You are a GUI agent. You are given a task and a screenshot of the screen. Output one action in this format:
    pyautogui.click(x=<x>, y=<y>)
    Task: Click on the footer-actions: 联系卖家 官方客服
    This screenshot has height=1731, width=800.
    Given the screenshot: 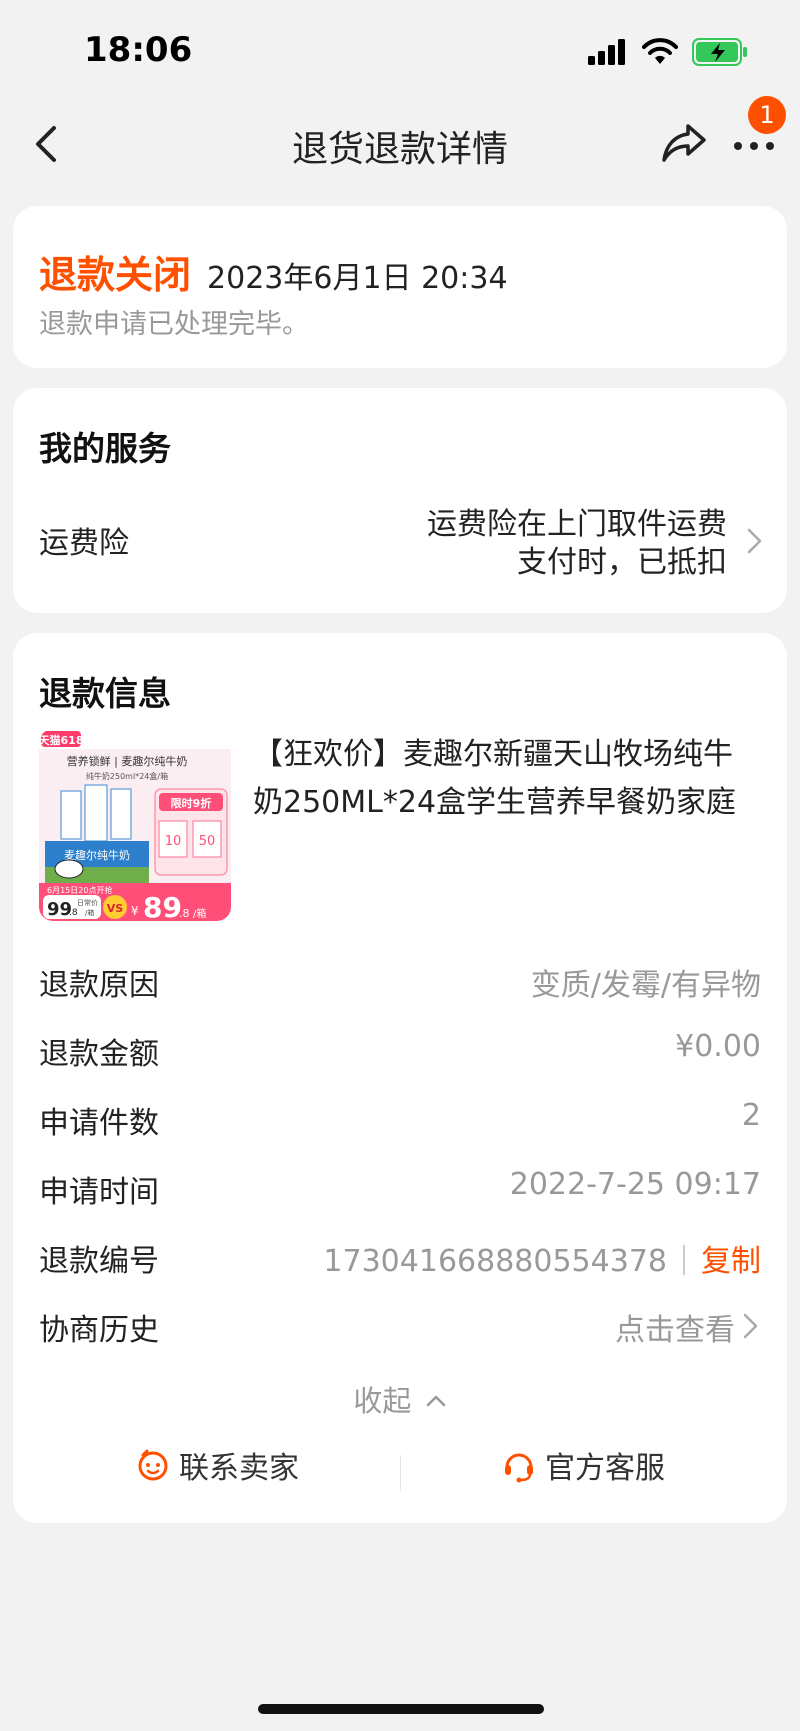 What is the action you would take?
    pyautogui.click(x=400, y=1473)
    